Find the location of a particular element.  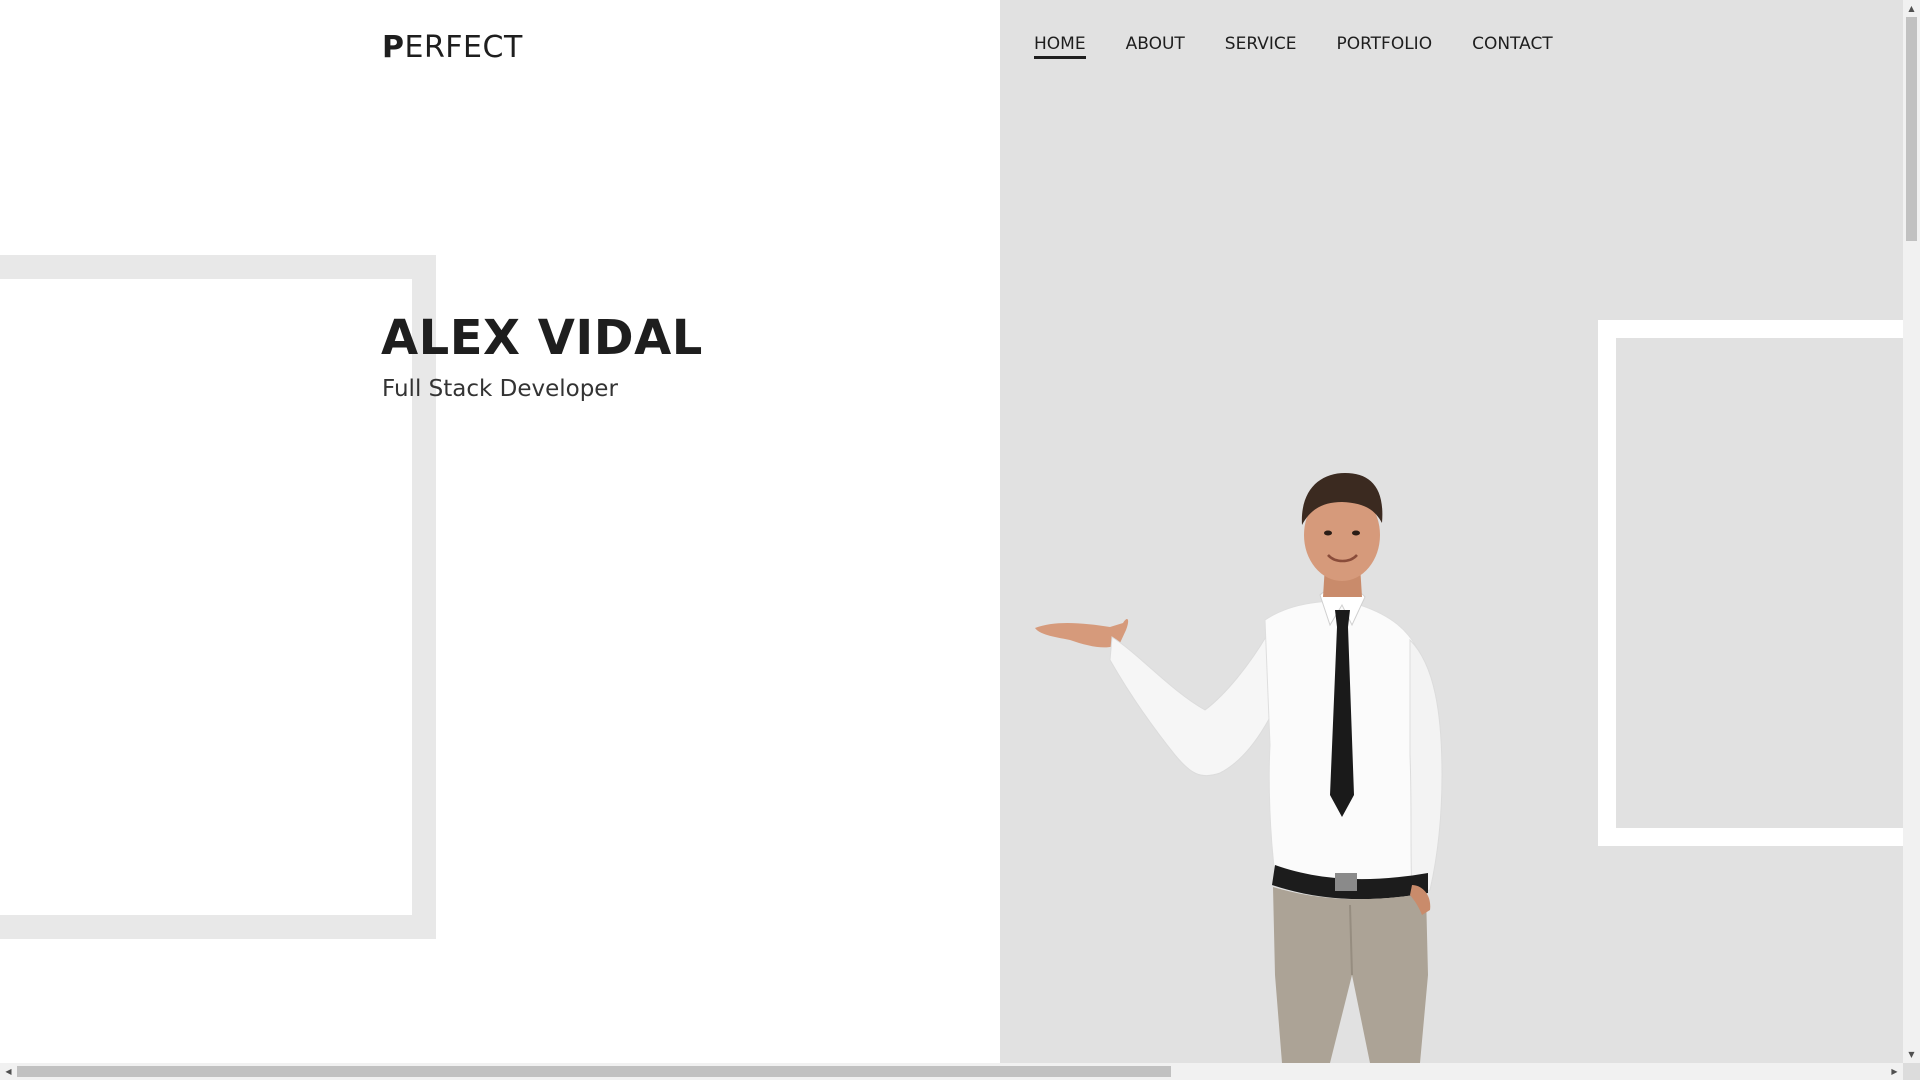

scroll-right-arrow-icon: ▶ is located at coordinates (1894, 1071).